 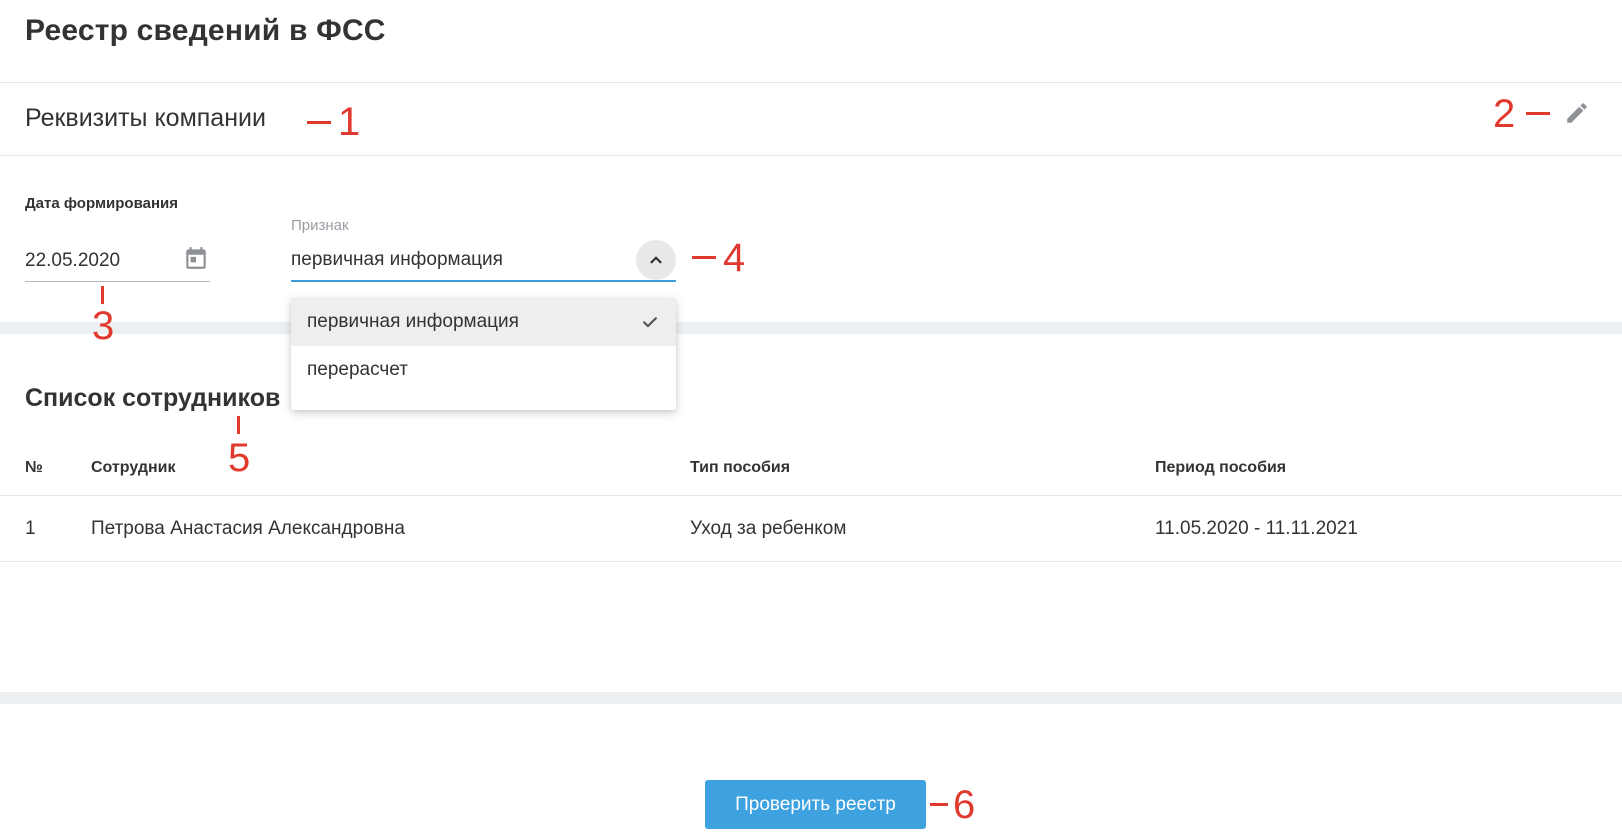 I want to click on cell-benefit-type: Уход за ребенком, so click(x=768, y=528).